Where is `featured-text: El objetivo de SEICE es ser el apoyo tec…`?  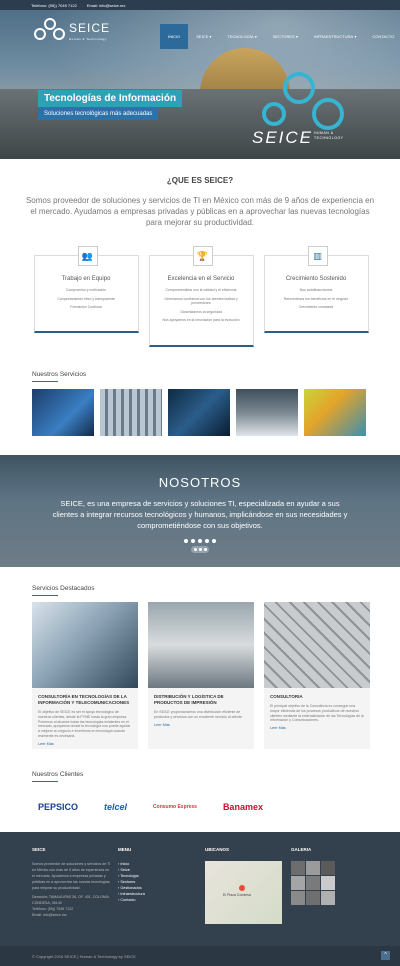
featured-text: El objetivo de SEICE es ser el apoyo tec… is located at coordinates (84, 724).